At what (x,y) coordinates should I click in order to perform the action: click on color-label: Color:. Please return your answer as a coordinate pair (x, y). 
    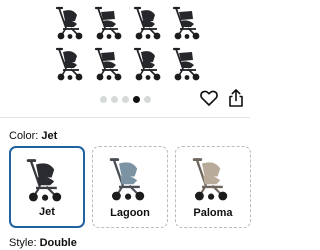
    Looking at the image, I should click on (24, 136).